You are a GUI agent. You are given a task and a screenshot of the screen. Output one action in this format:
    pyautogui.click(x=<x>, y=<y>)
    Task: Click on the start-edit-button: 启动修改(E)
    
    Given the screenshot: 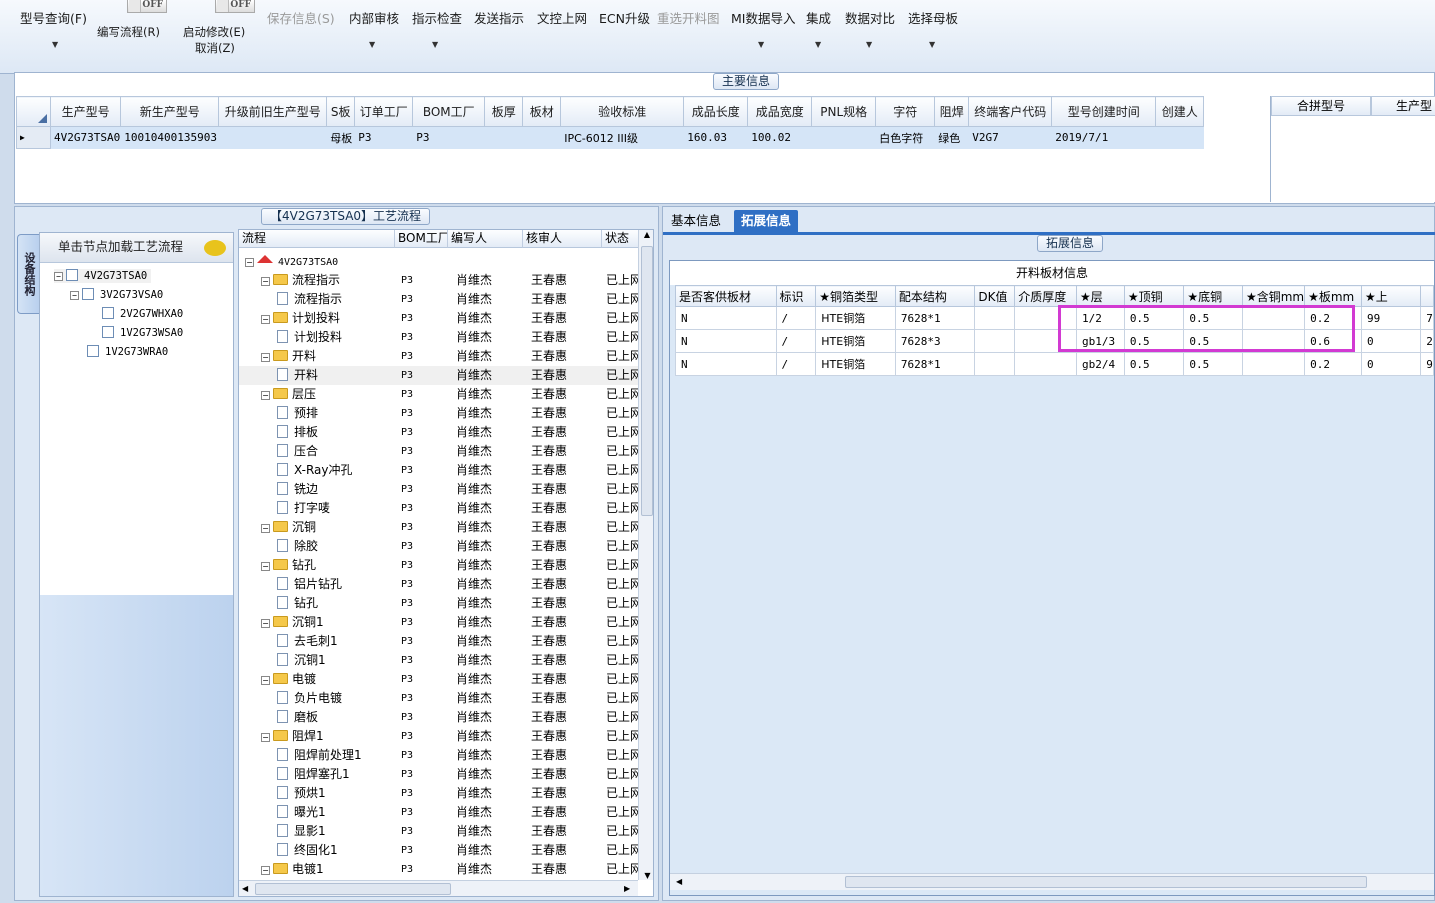 What is the action you would take?
    pyautogui.click(x=214, y=32)
    